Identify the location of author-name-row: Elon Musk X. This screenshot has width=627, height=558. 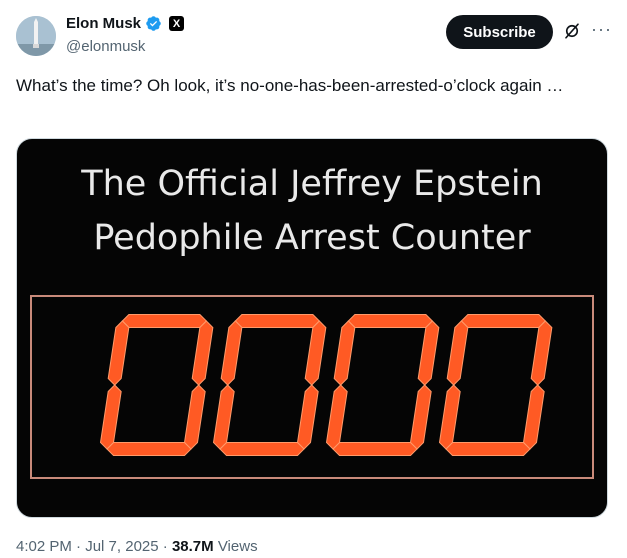
(125, 23).